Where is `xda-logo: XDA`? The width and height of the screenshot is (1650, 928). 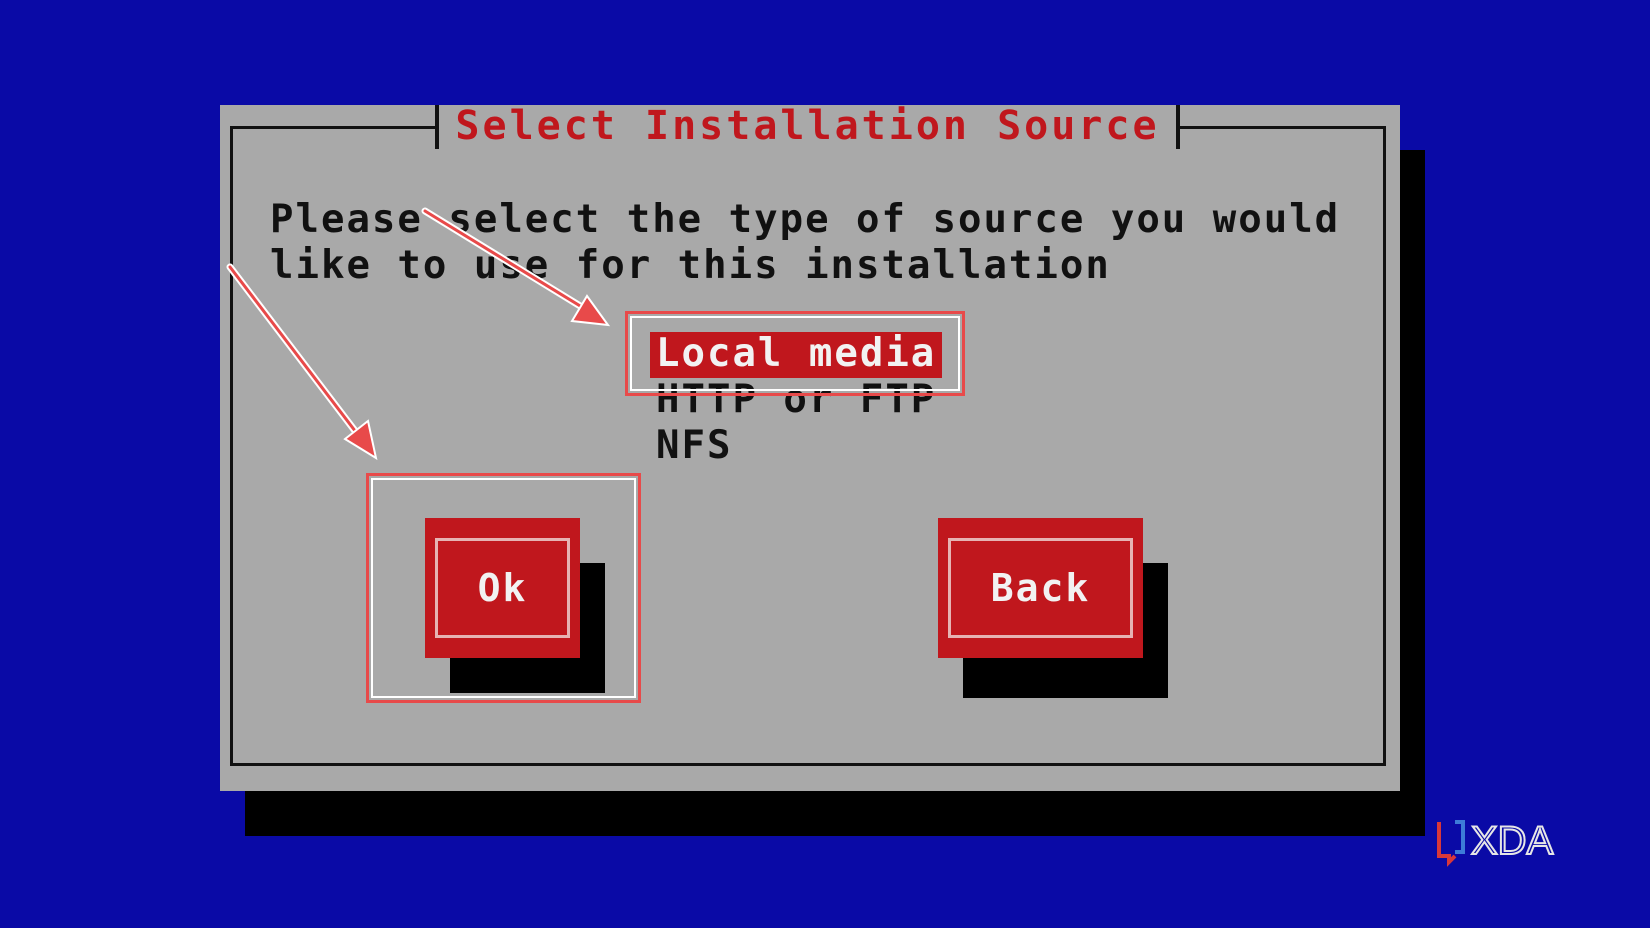 xda-logo: XDA is located at coordinates (1496, 842).